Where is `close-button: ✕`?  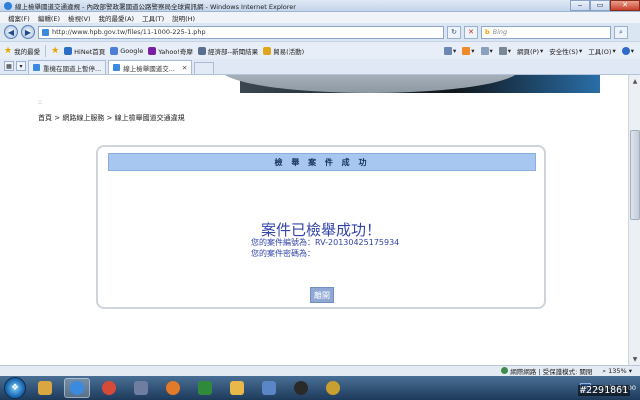
close-button: ✕ is located at coordinates (625, 5).